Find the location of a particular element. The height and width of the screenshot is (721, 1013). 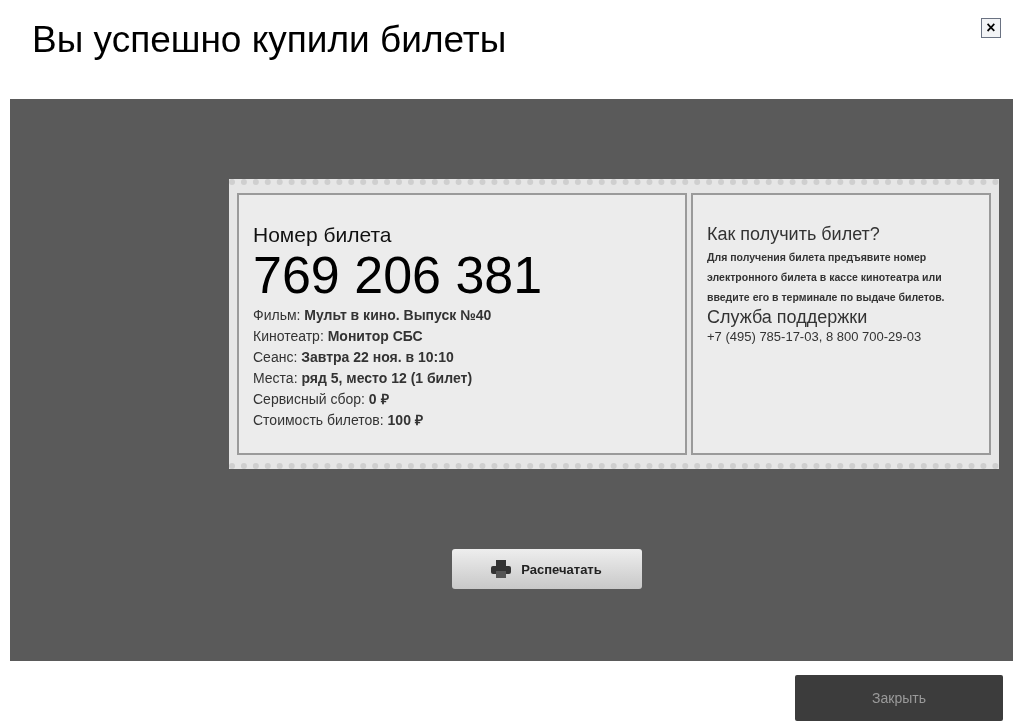

help-text: Для получения билета предъявите номер электронного билета в кассе кинотеатра или введите его в терминале по выдаче билетов. is located at coordinates (826, 278).